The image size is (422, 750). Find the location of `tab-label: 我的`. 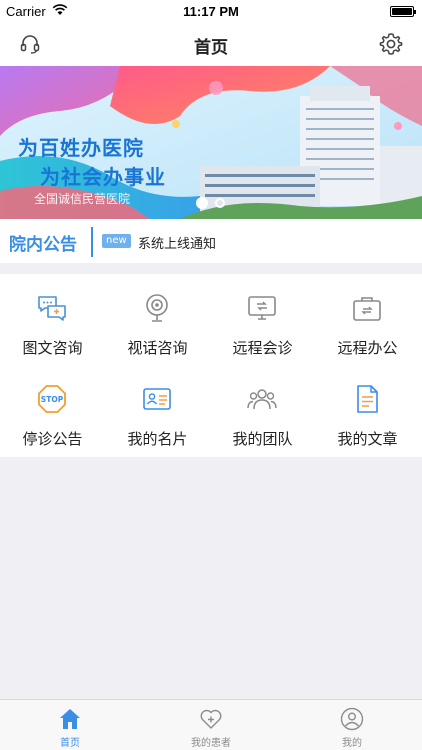

tab-label: 我的 is located at coordinates (352, 743).